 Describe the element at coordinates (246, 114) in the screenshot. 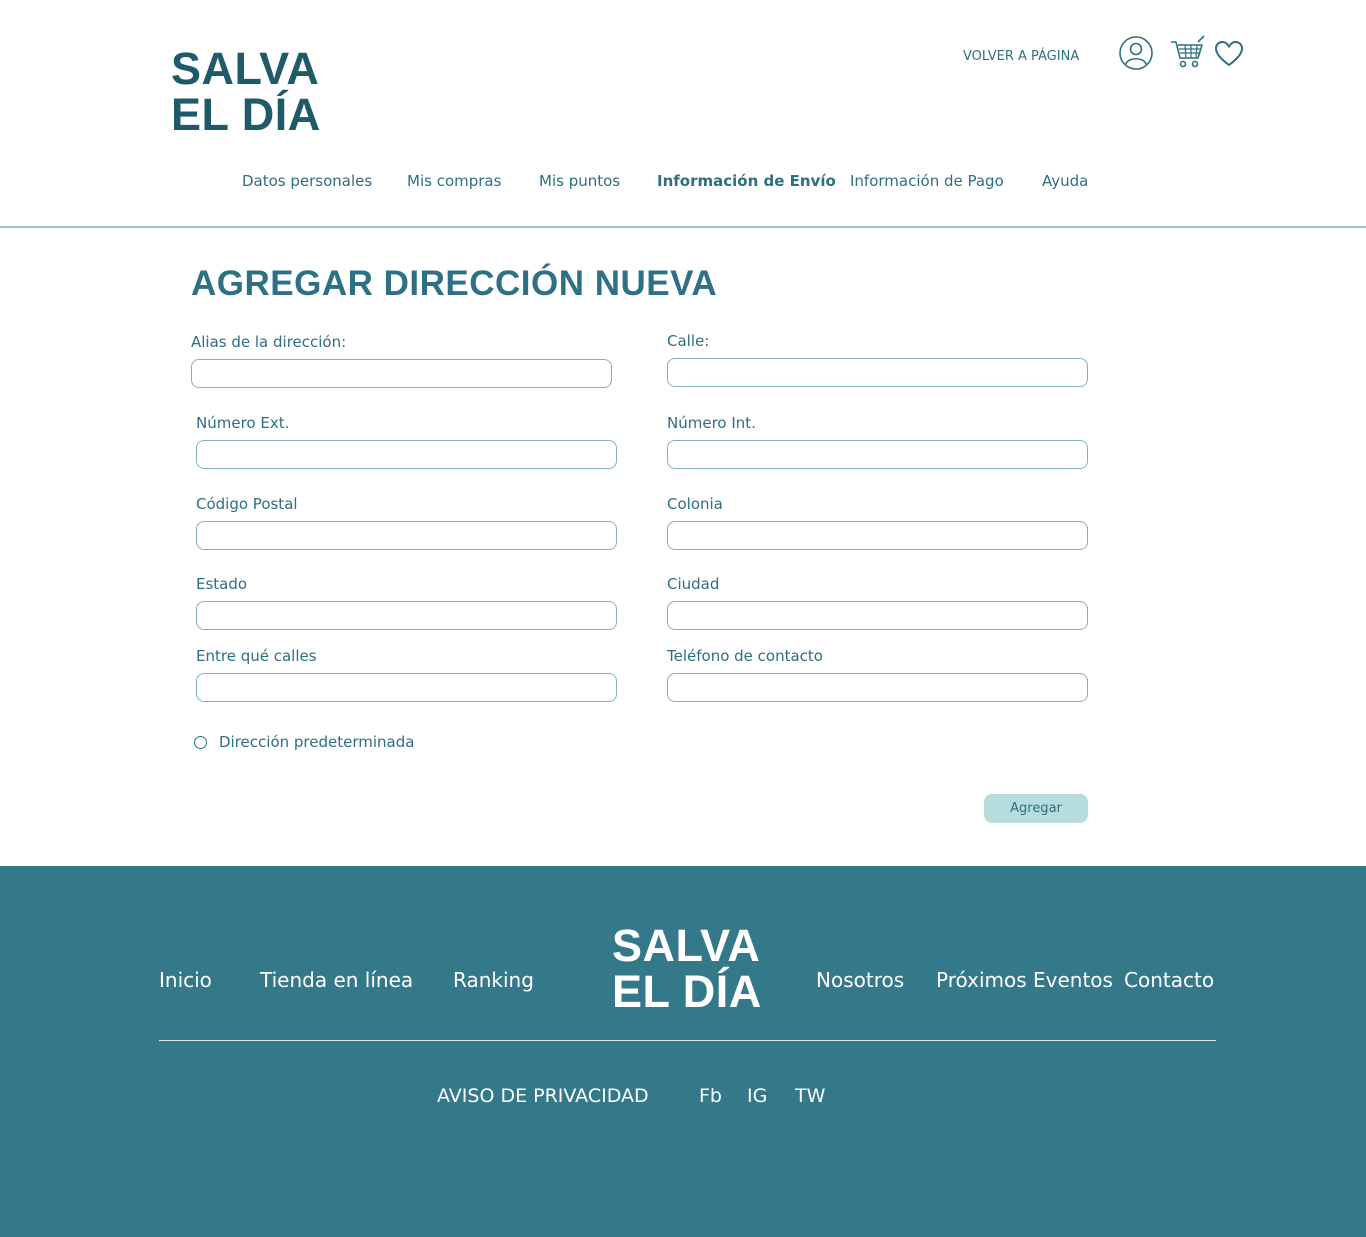

I see `brand-logo-line2: EL DÍA` at that location.